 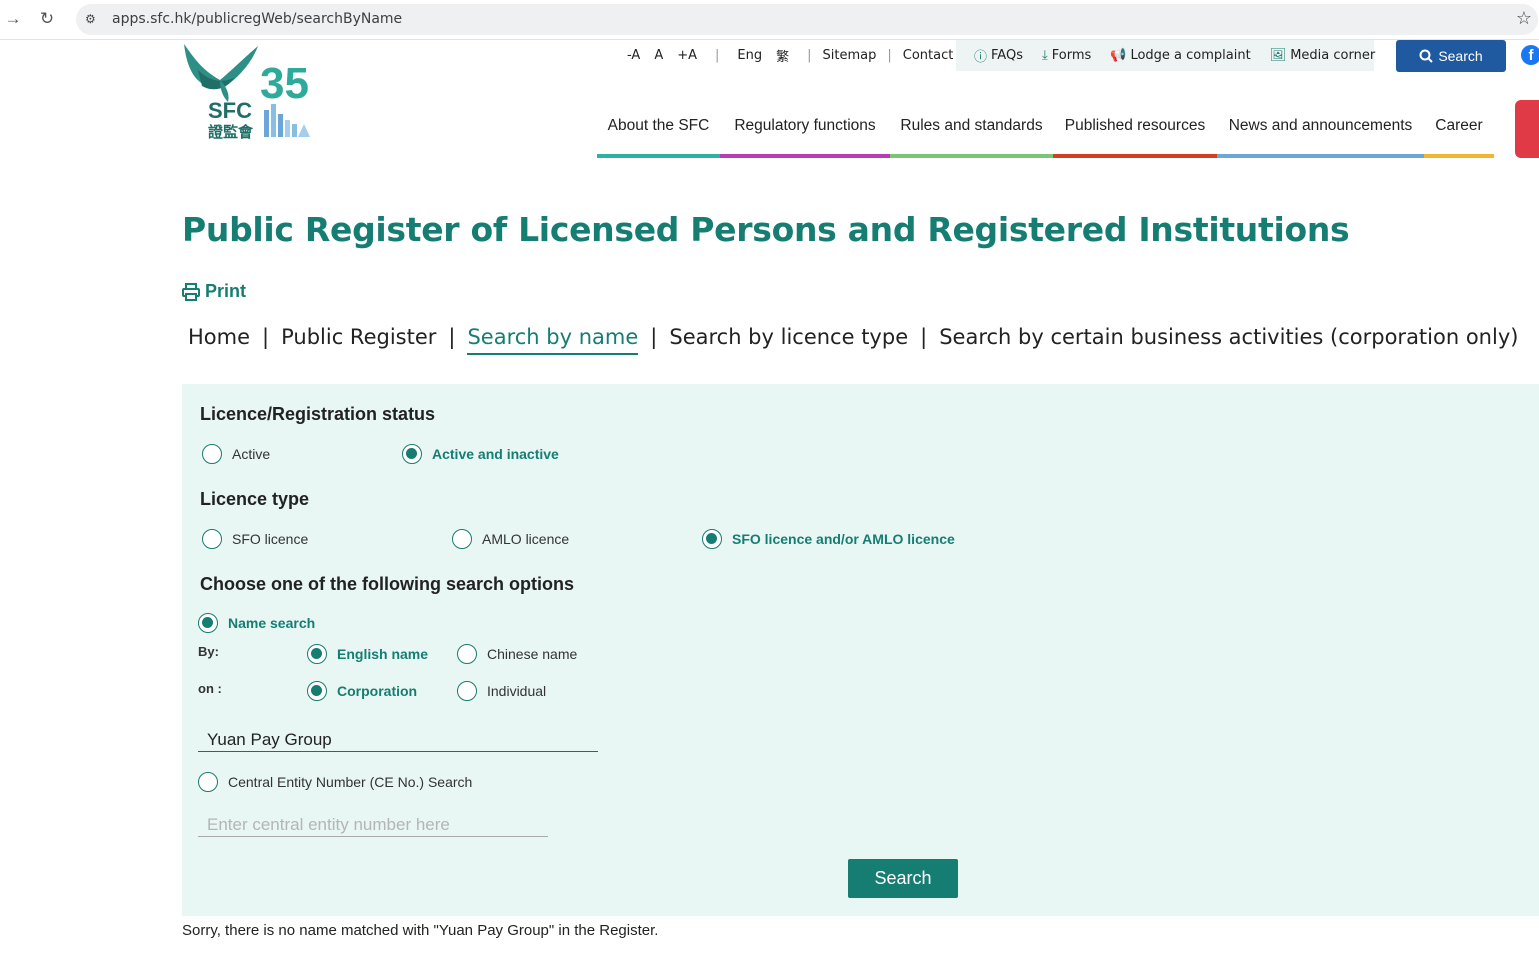 What do you see at coordinates (236, 454) in the screenshot?
I see `status-active-radio: Active` at bounding box center [236, 454].